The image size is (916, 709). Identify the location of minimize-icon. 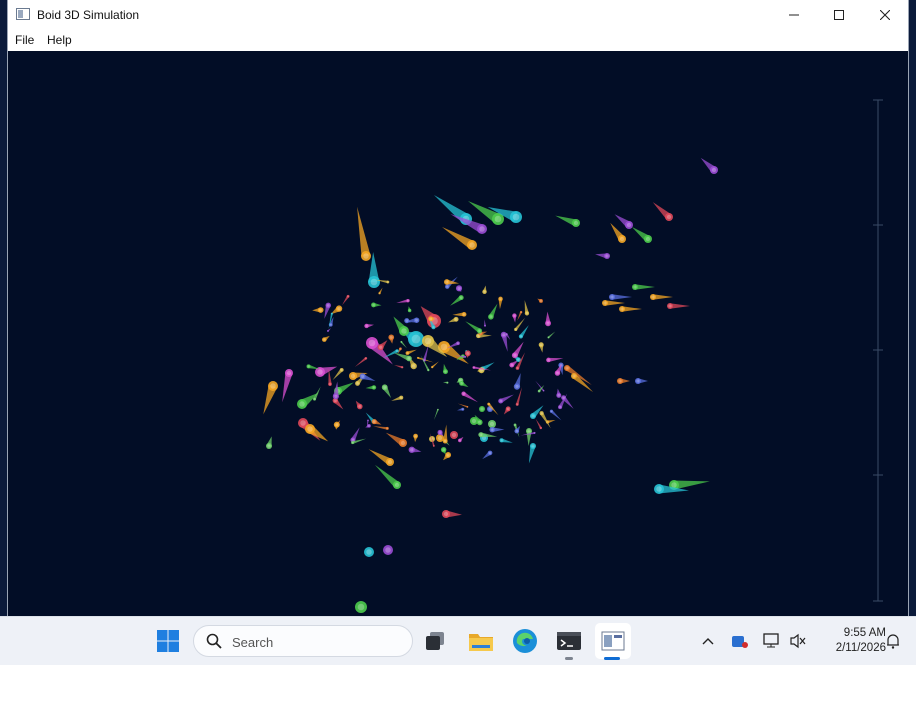
(794, 15).